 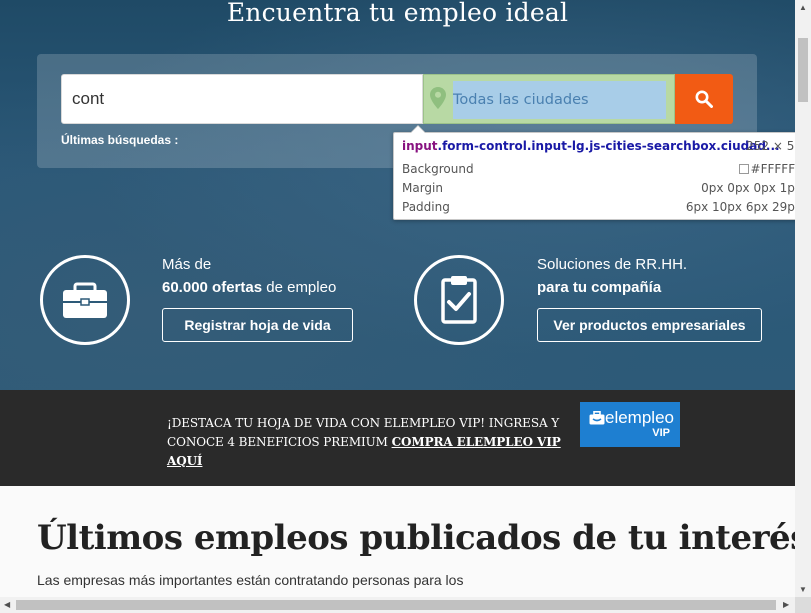 What do you see at coordinates (242, 99) in the screenshot?
I see `keyword-search-input: cont` at bounding box center [242, 99].